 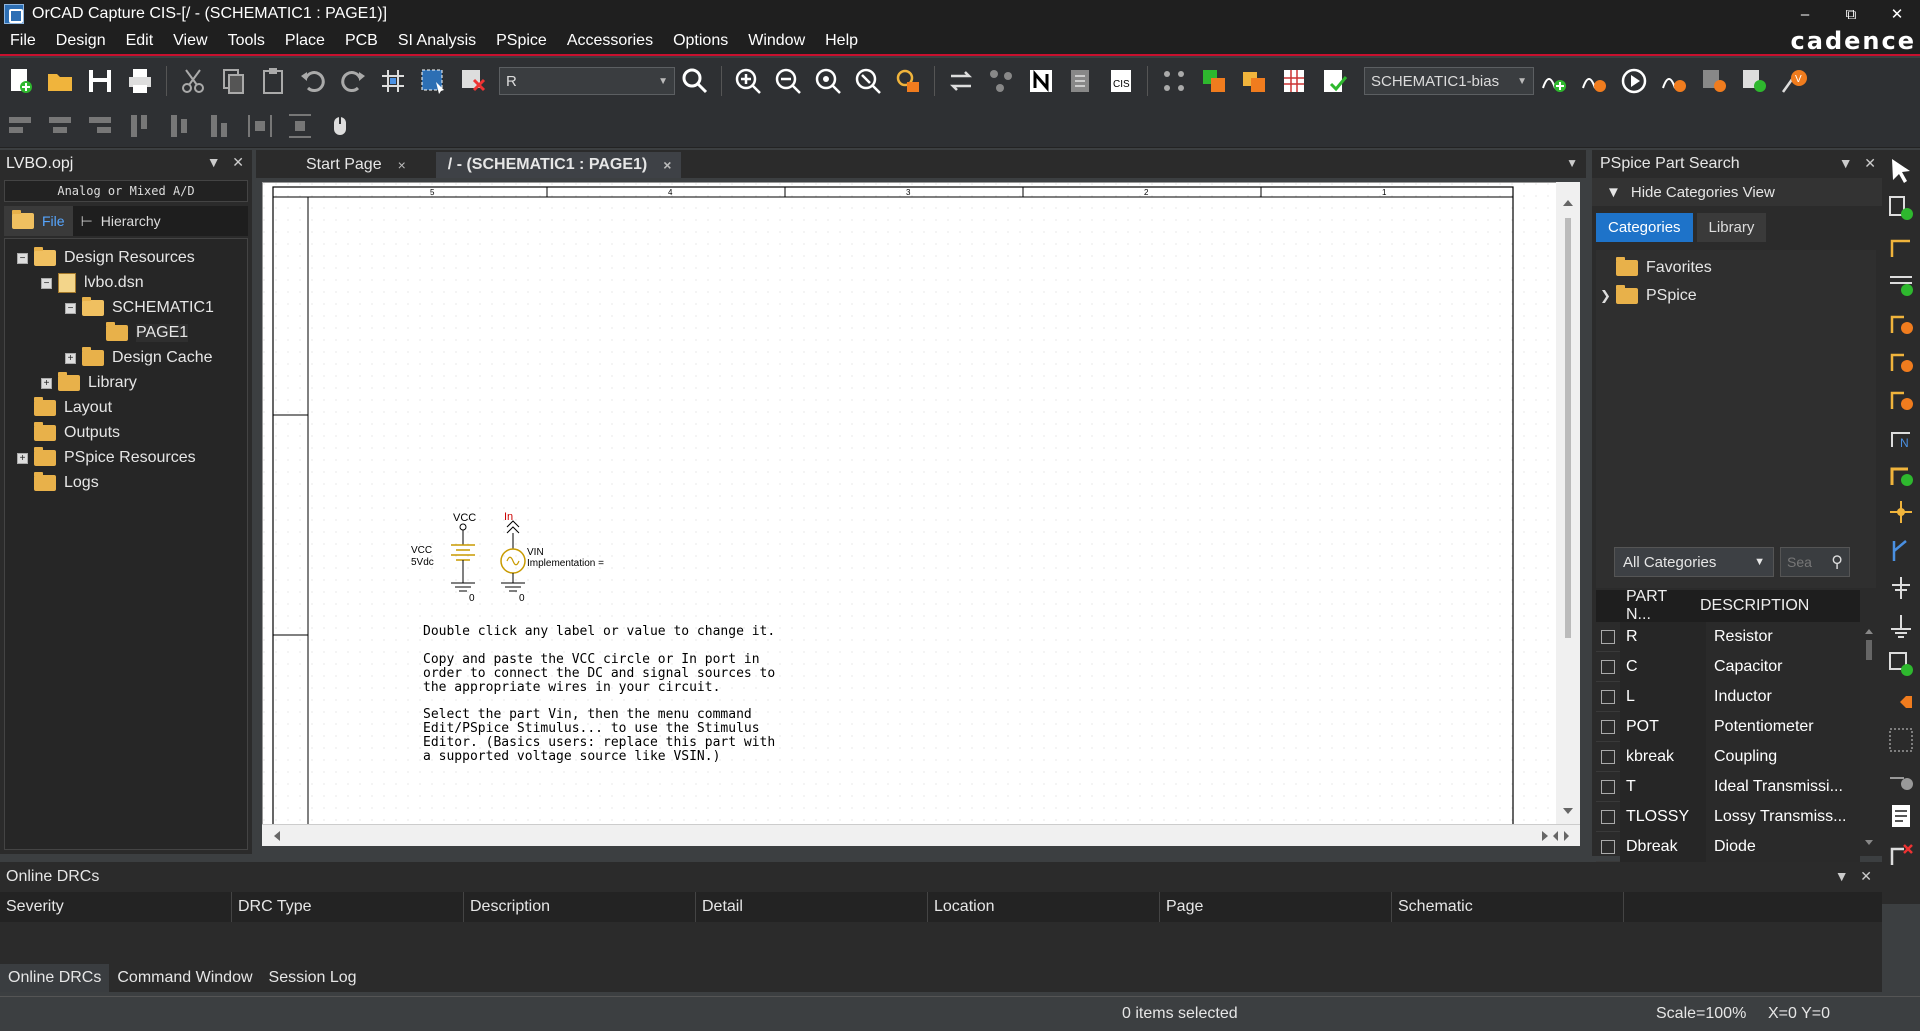 I want to click on tab-schematic-page: / - (SCHEMATIC1 : PAGE1) ×, so click(x=558, y=165).